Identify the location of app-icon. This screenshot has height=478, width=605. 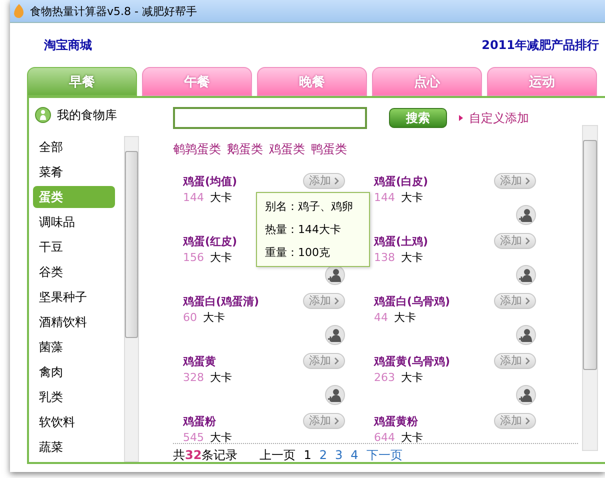
(19, 11).